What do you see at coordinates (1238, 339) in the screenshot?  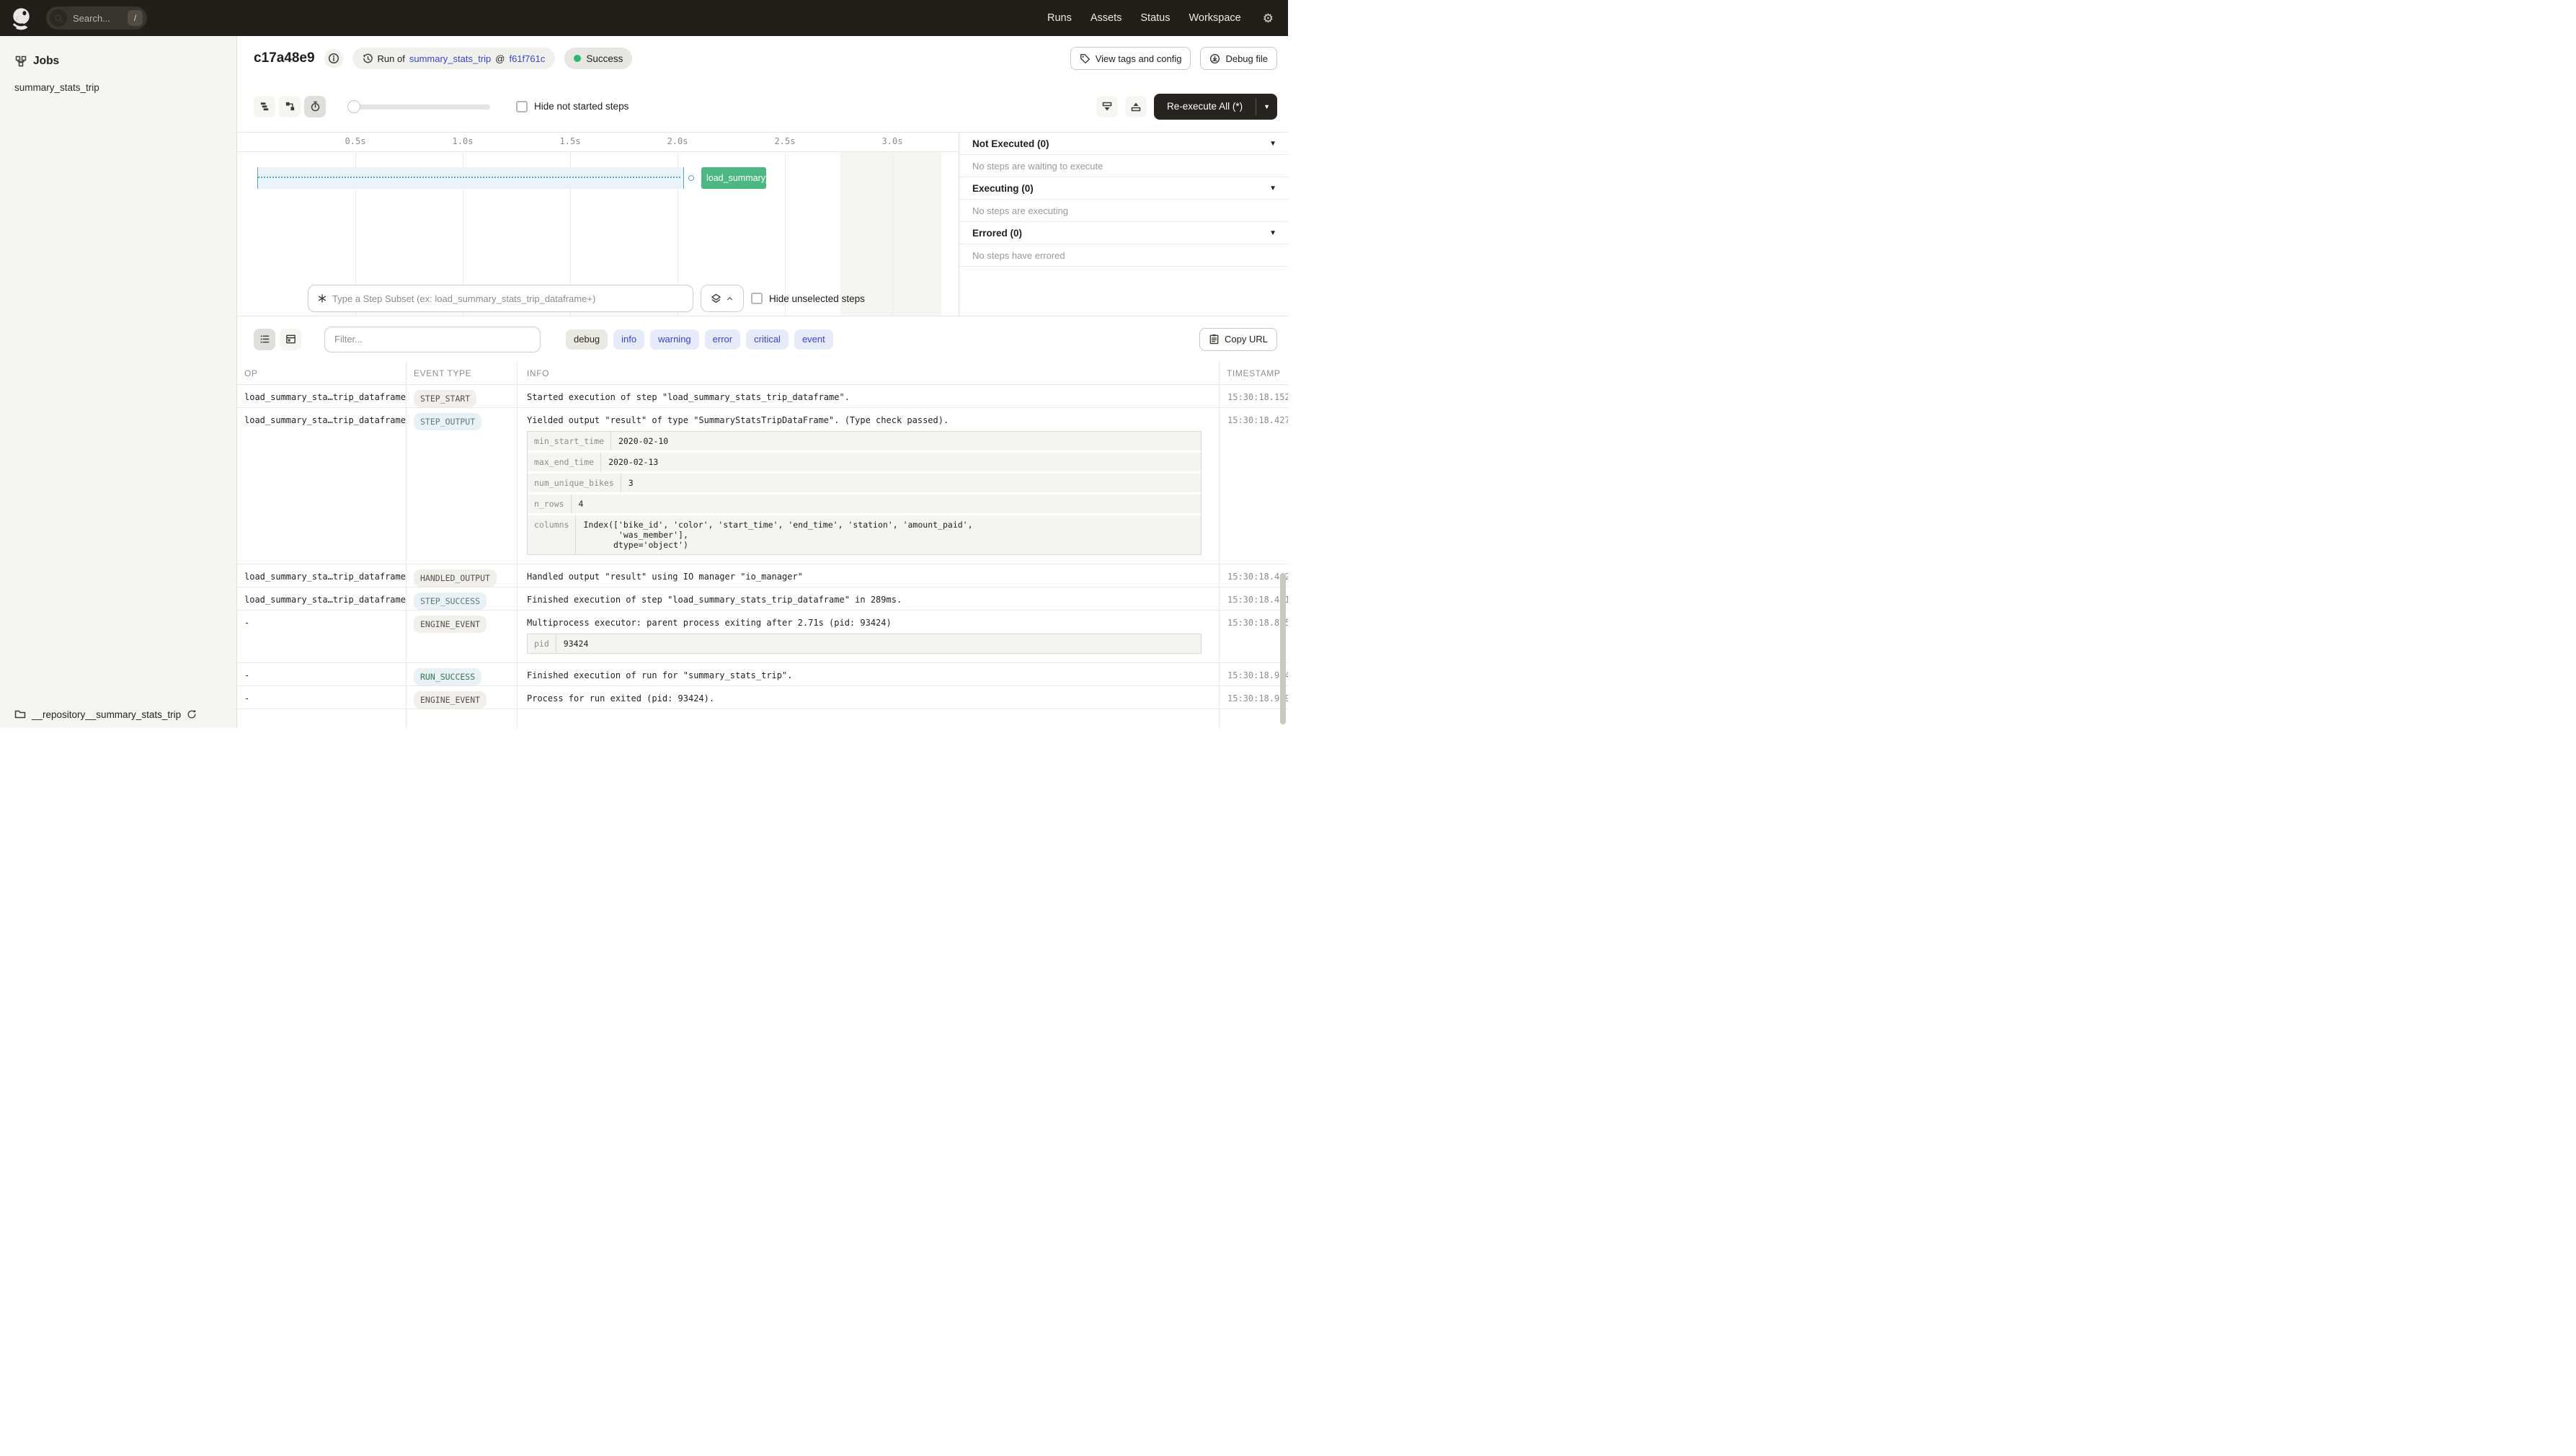 I see `copy-url-button: Copy URL` at bounding box center [1238, 339].